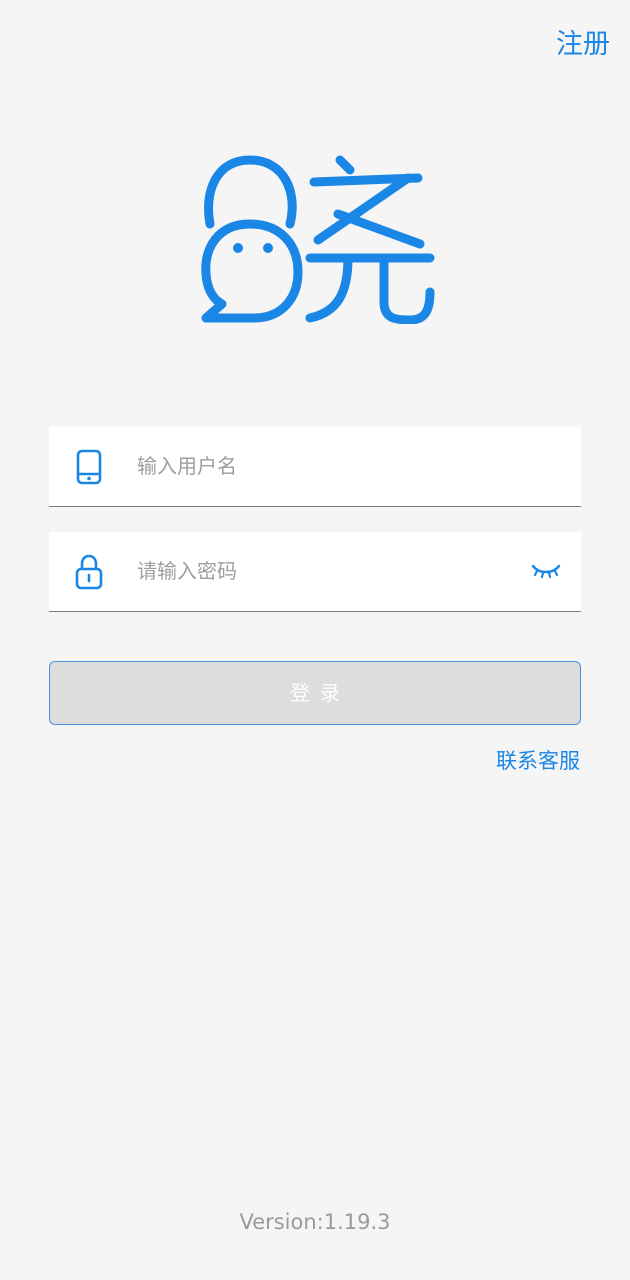  Describe the element at coordinates (583, 41) in the screenshot. I see `register-link: 注册` at that location.